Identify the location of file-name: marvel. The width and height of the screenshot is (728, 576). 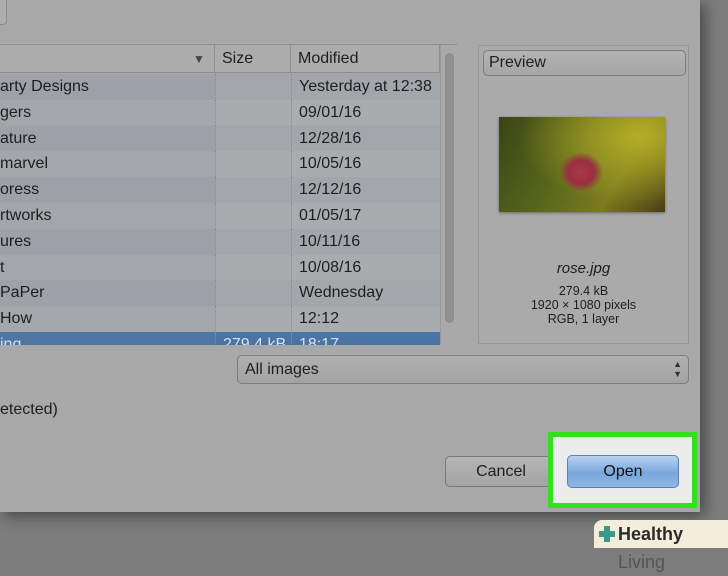
(107, 164).